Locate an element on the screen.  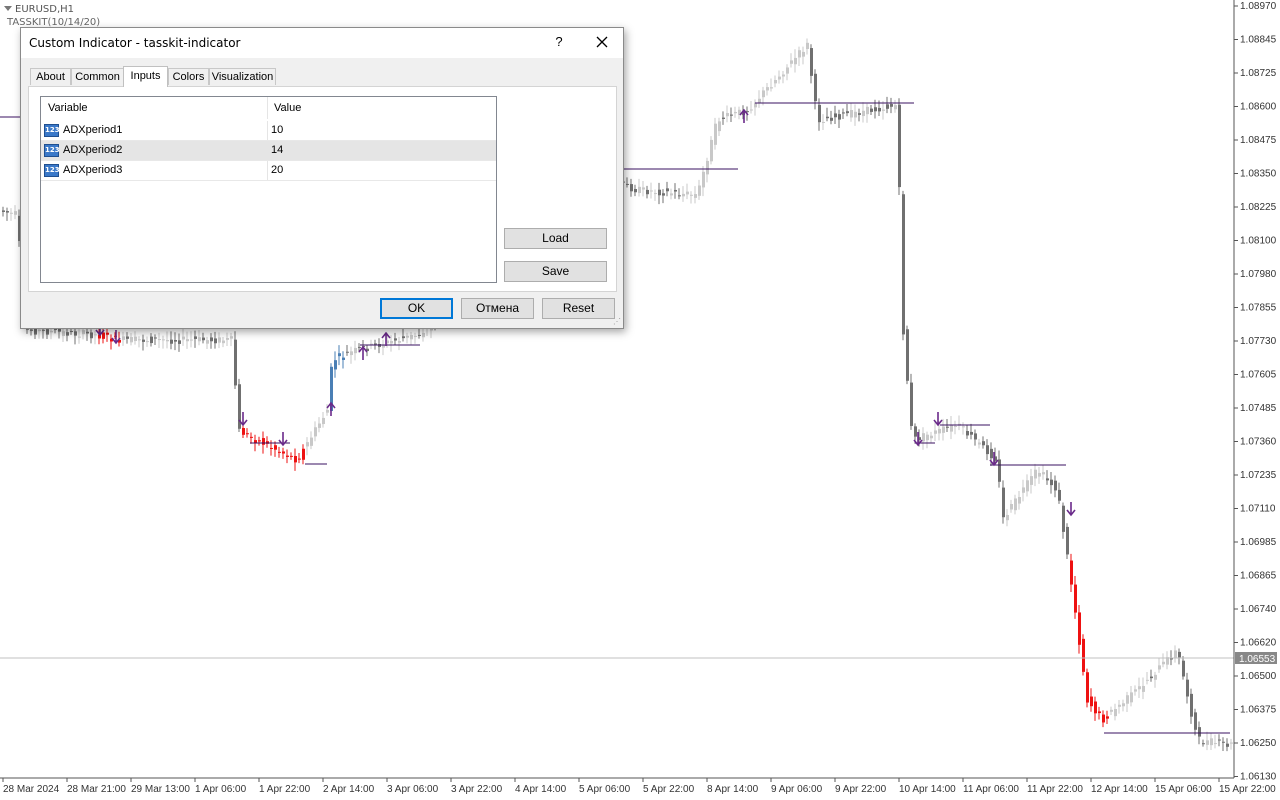
price-label: 1.06130 is located at coordinates (1258, 777).